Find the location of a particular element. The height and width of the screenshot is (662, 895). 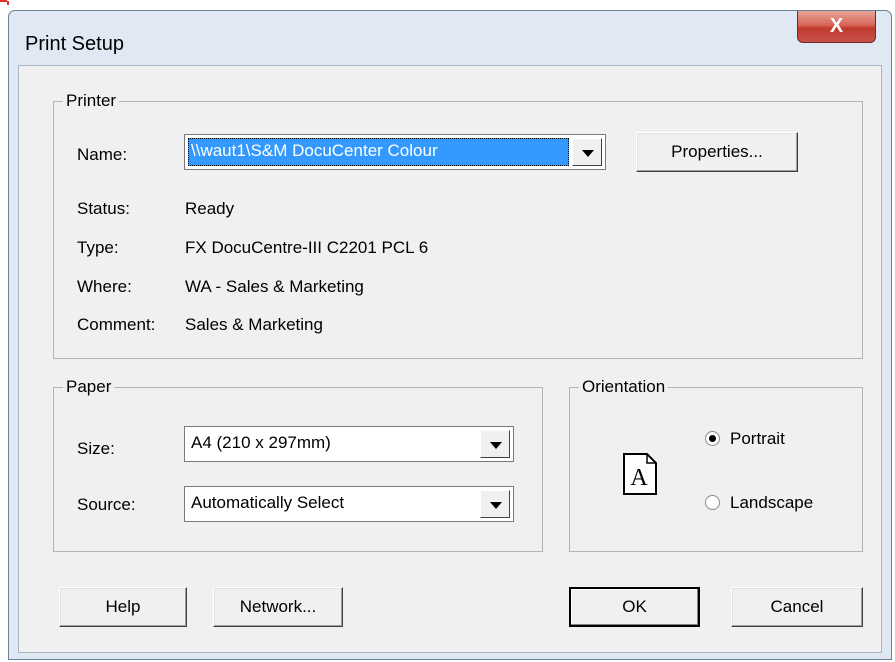

title-bar: Print Setup X is located at coordinates (450, 38).